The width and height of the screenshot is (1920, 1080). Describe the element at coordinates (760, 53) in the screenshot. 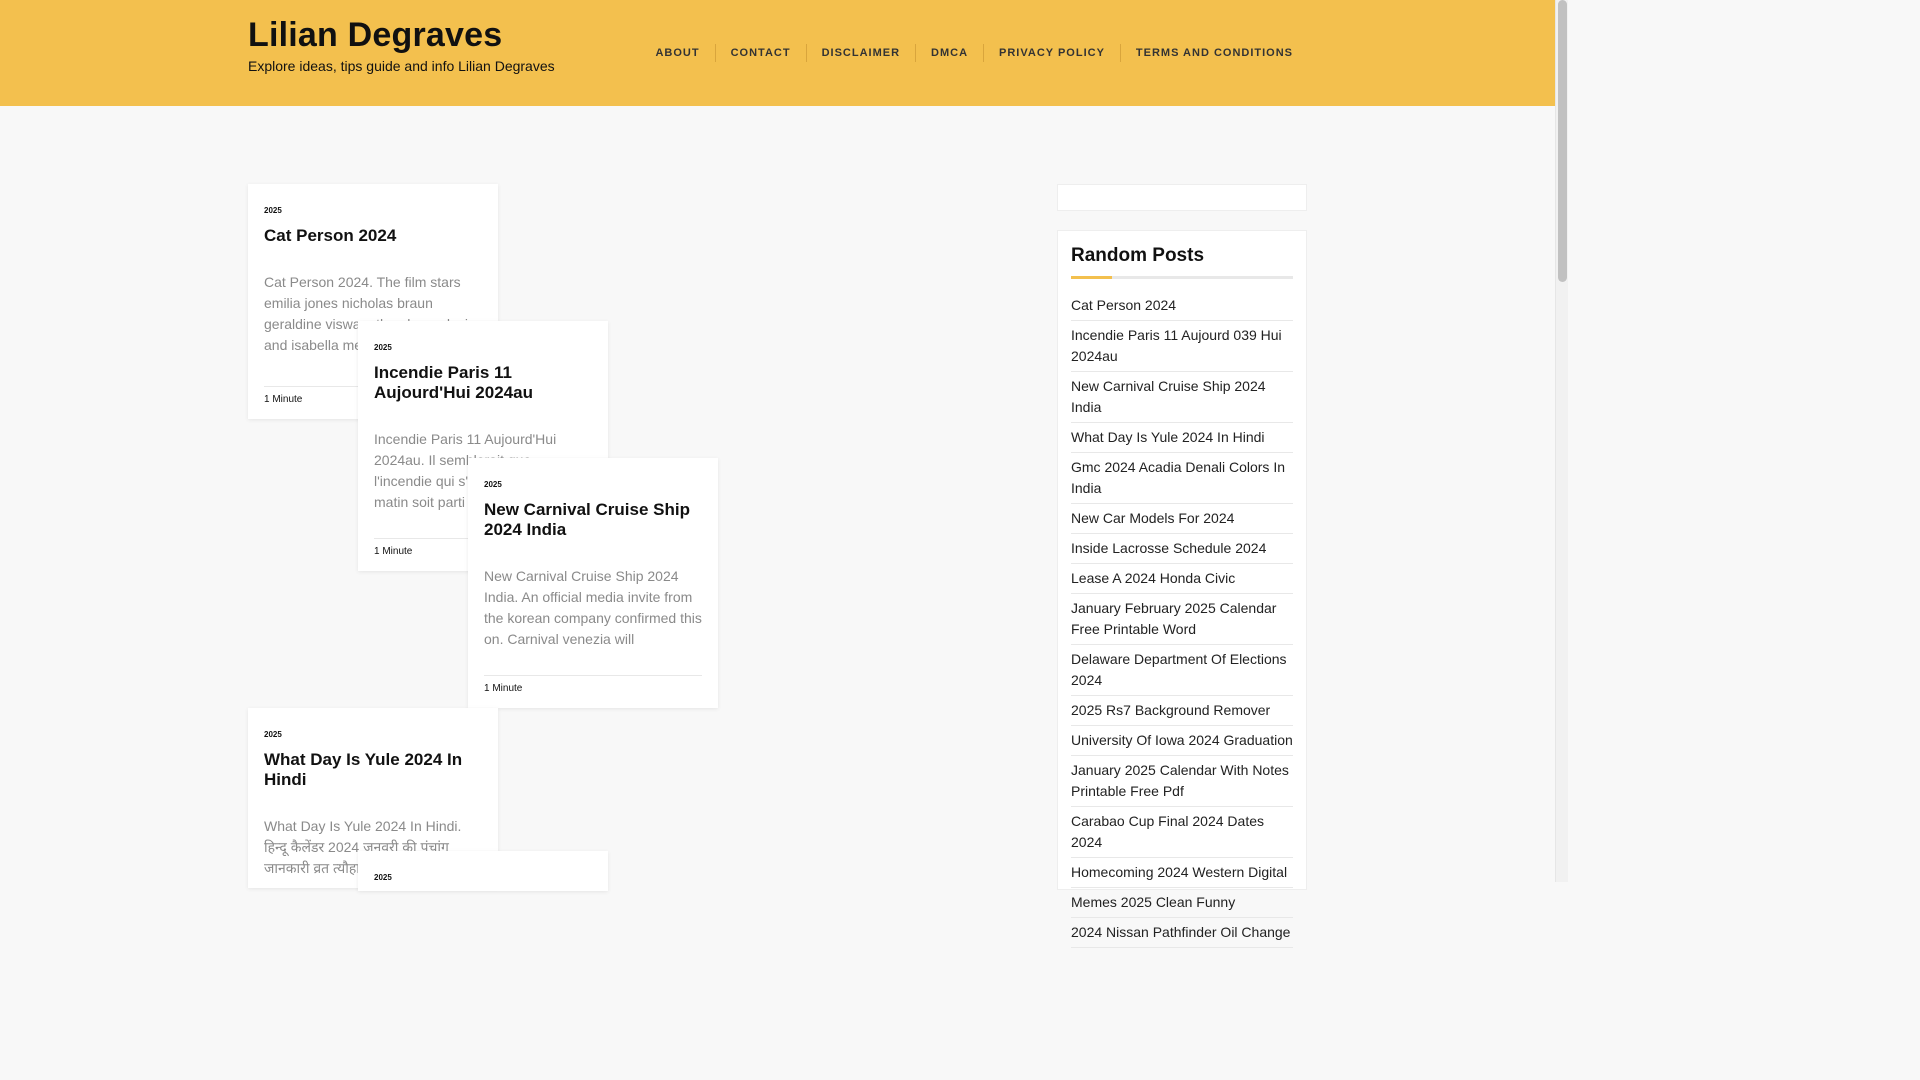

I see `nav-item-contact: CONTACT` at that location.